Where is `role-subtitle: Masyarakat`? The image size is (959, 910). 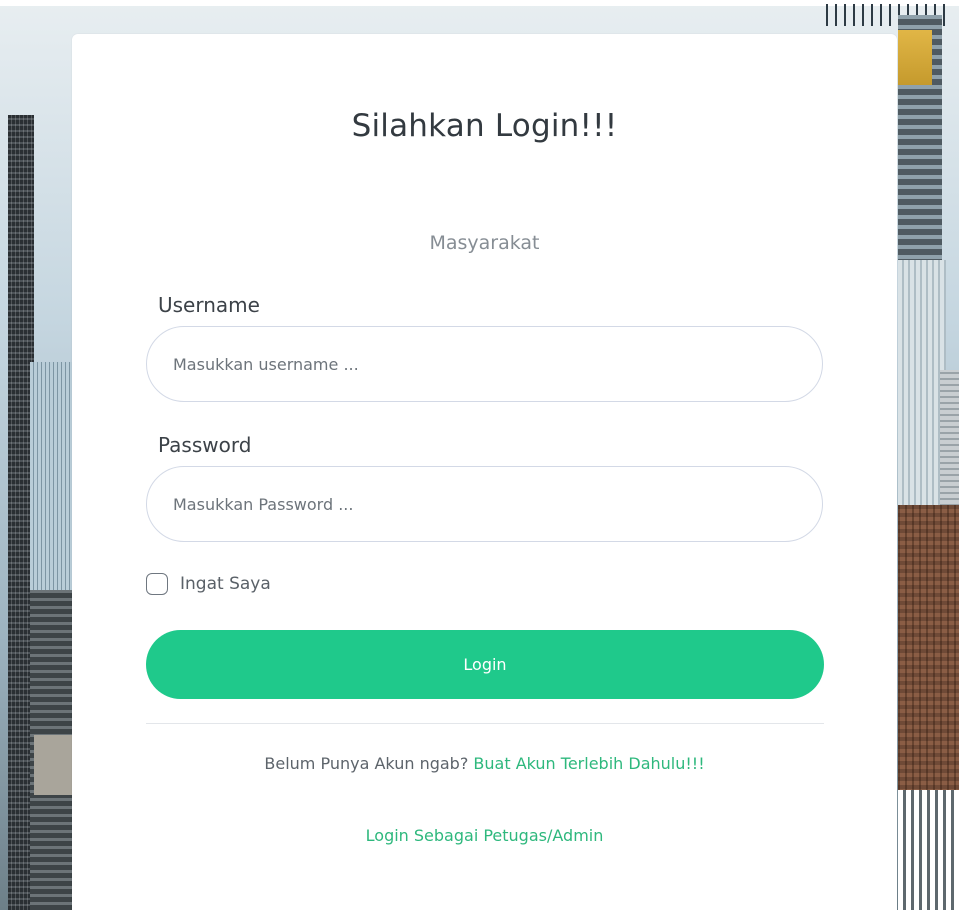
role-subtitle: Masyarakat is located at coordinates (484, 243).